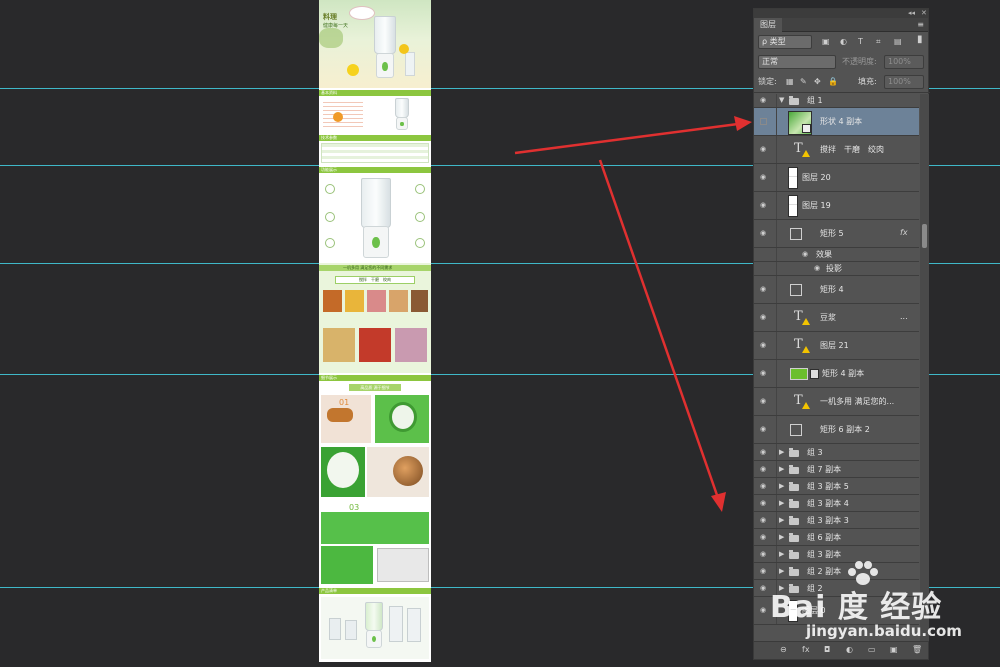 The height and width of the screenshot is (667, 1000). What do you see at coordinates (768, 25) in the screenshot?
I see `tab-layers: 图层` at bounding box center [768, 25].